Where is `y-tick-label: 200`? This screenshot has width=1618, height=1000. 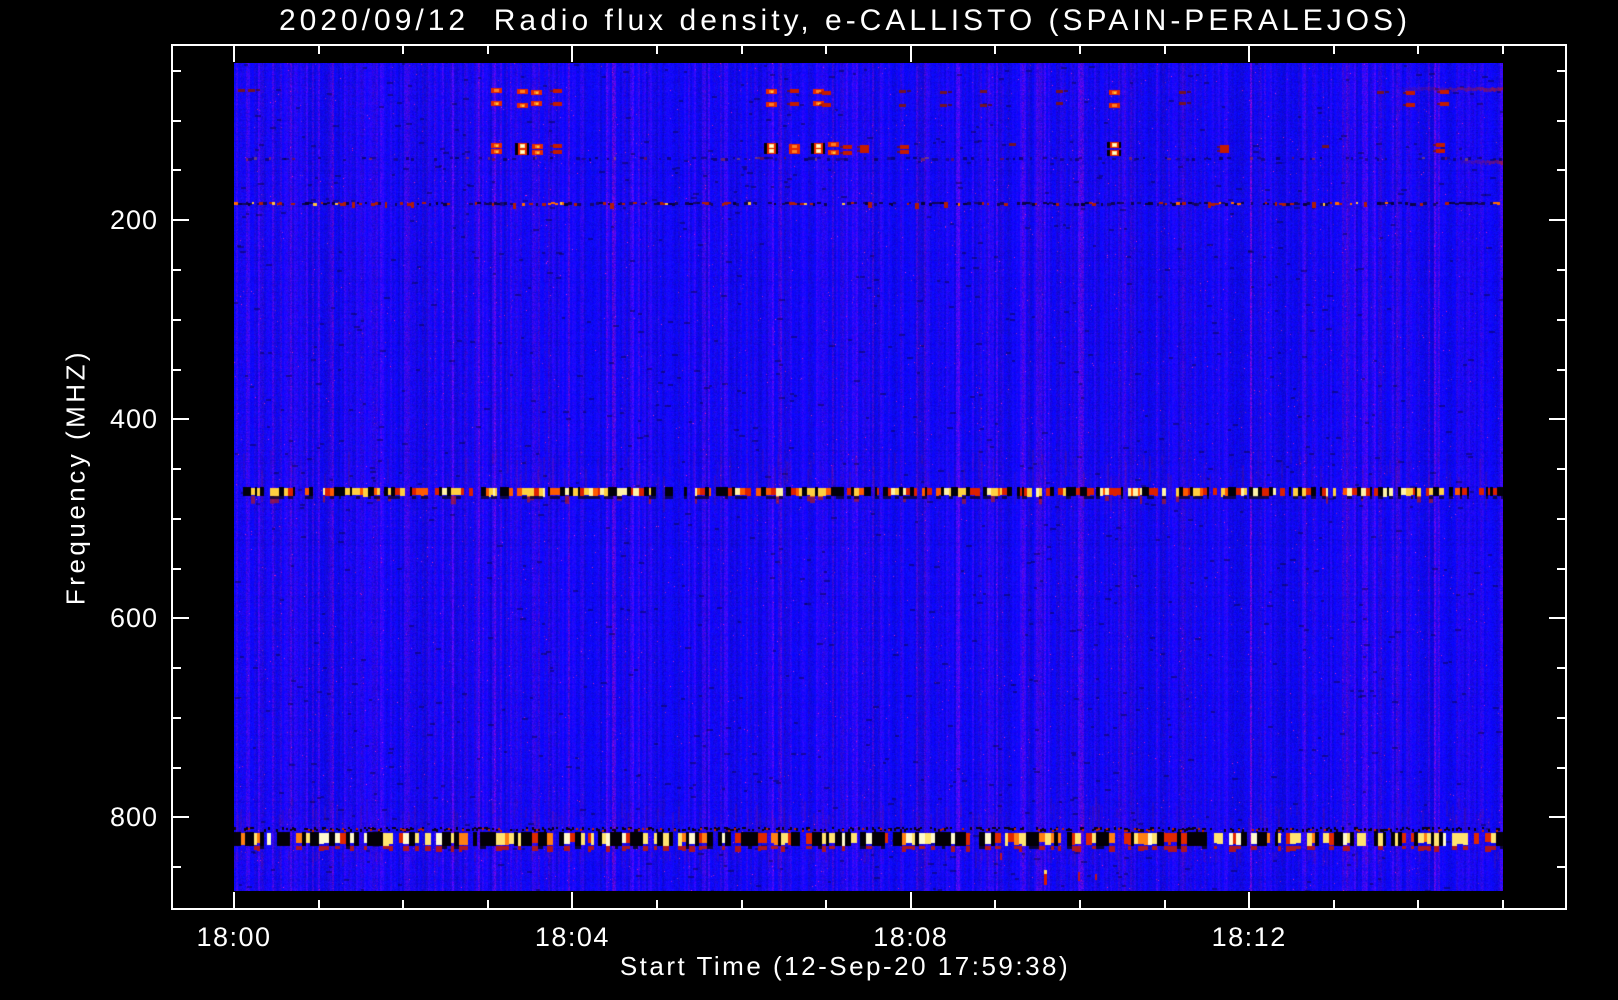 y-tick-label: 200 is located at coordinates (133, 220).